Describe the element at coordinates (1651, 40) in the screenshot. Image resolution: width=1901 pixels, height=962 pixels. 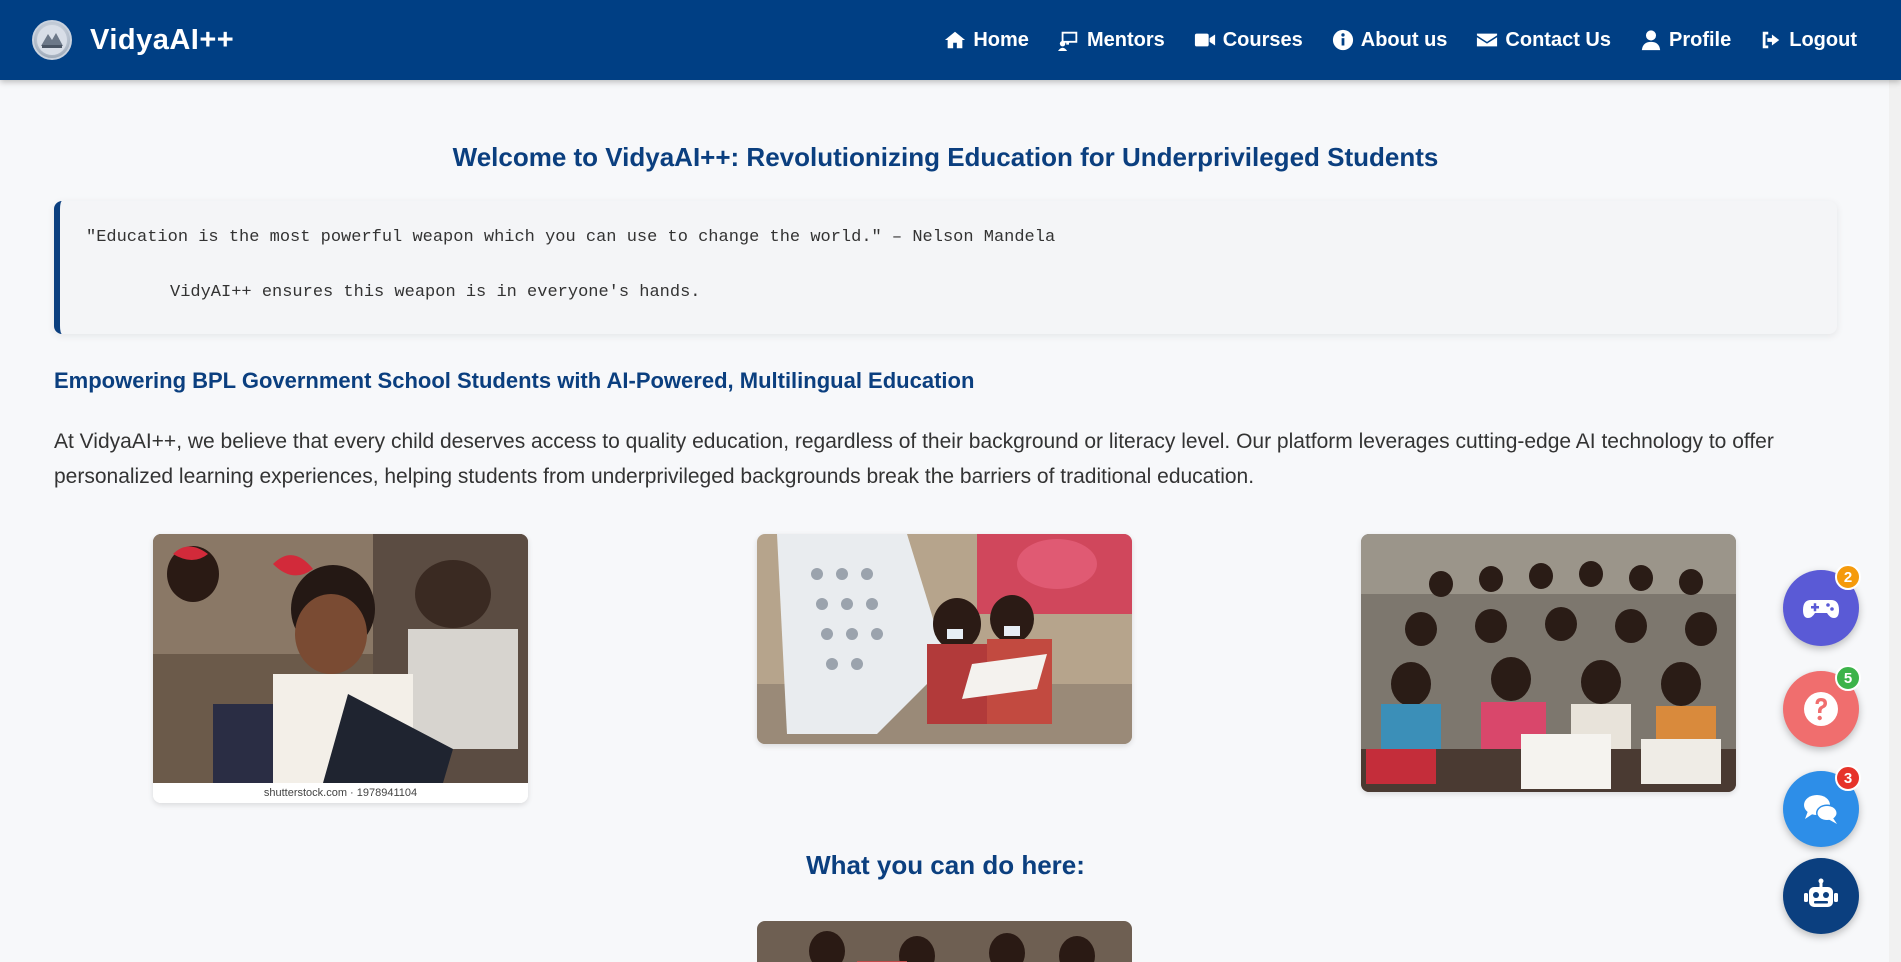
I see `user-icon` at that location.